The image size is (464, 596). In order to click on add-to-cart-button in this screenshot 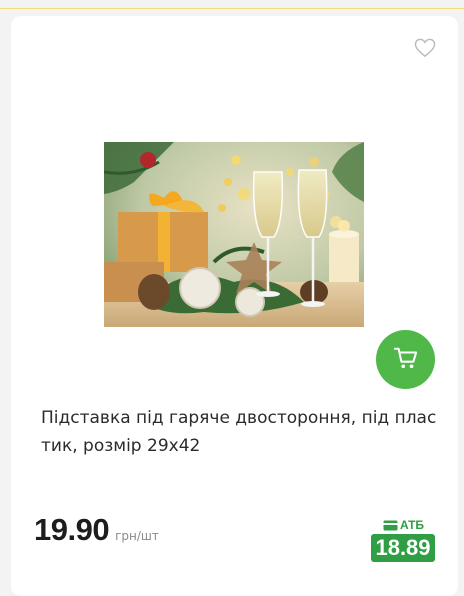, I will do `click(405, 359)`.